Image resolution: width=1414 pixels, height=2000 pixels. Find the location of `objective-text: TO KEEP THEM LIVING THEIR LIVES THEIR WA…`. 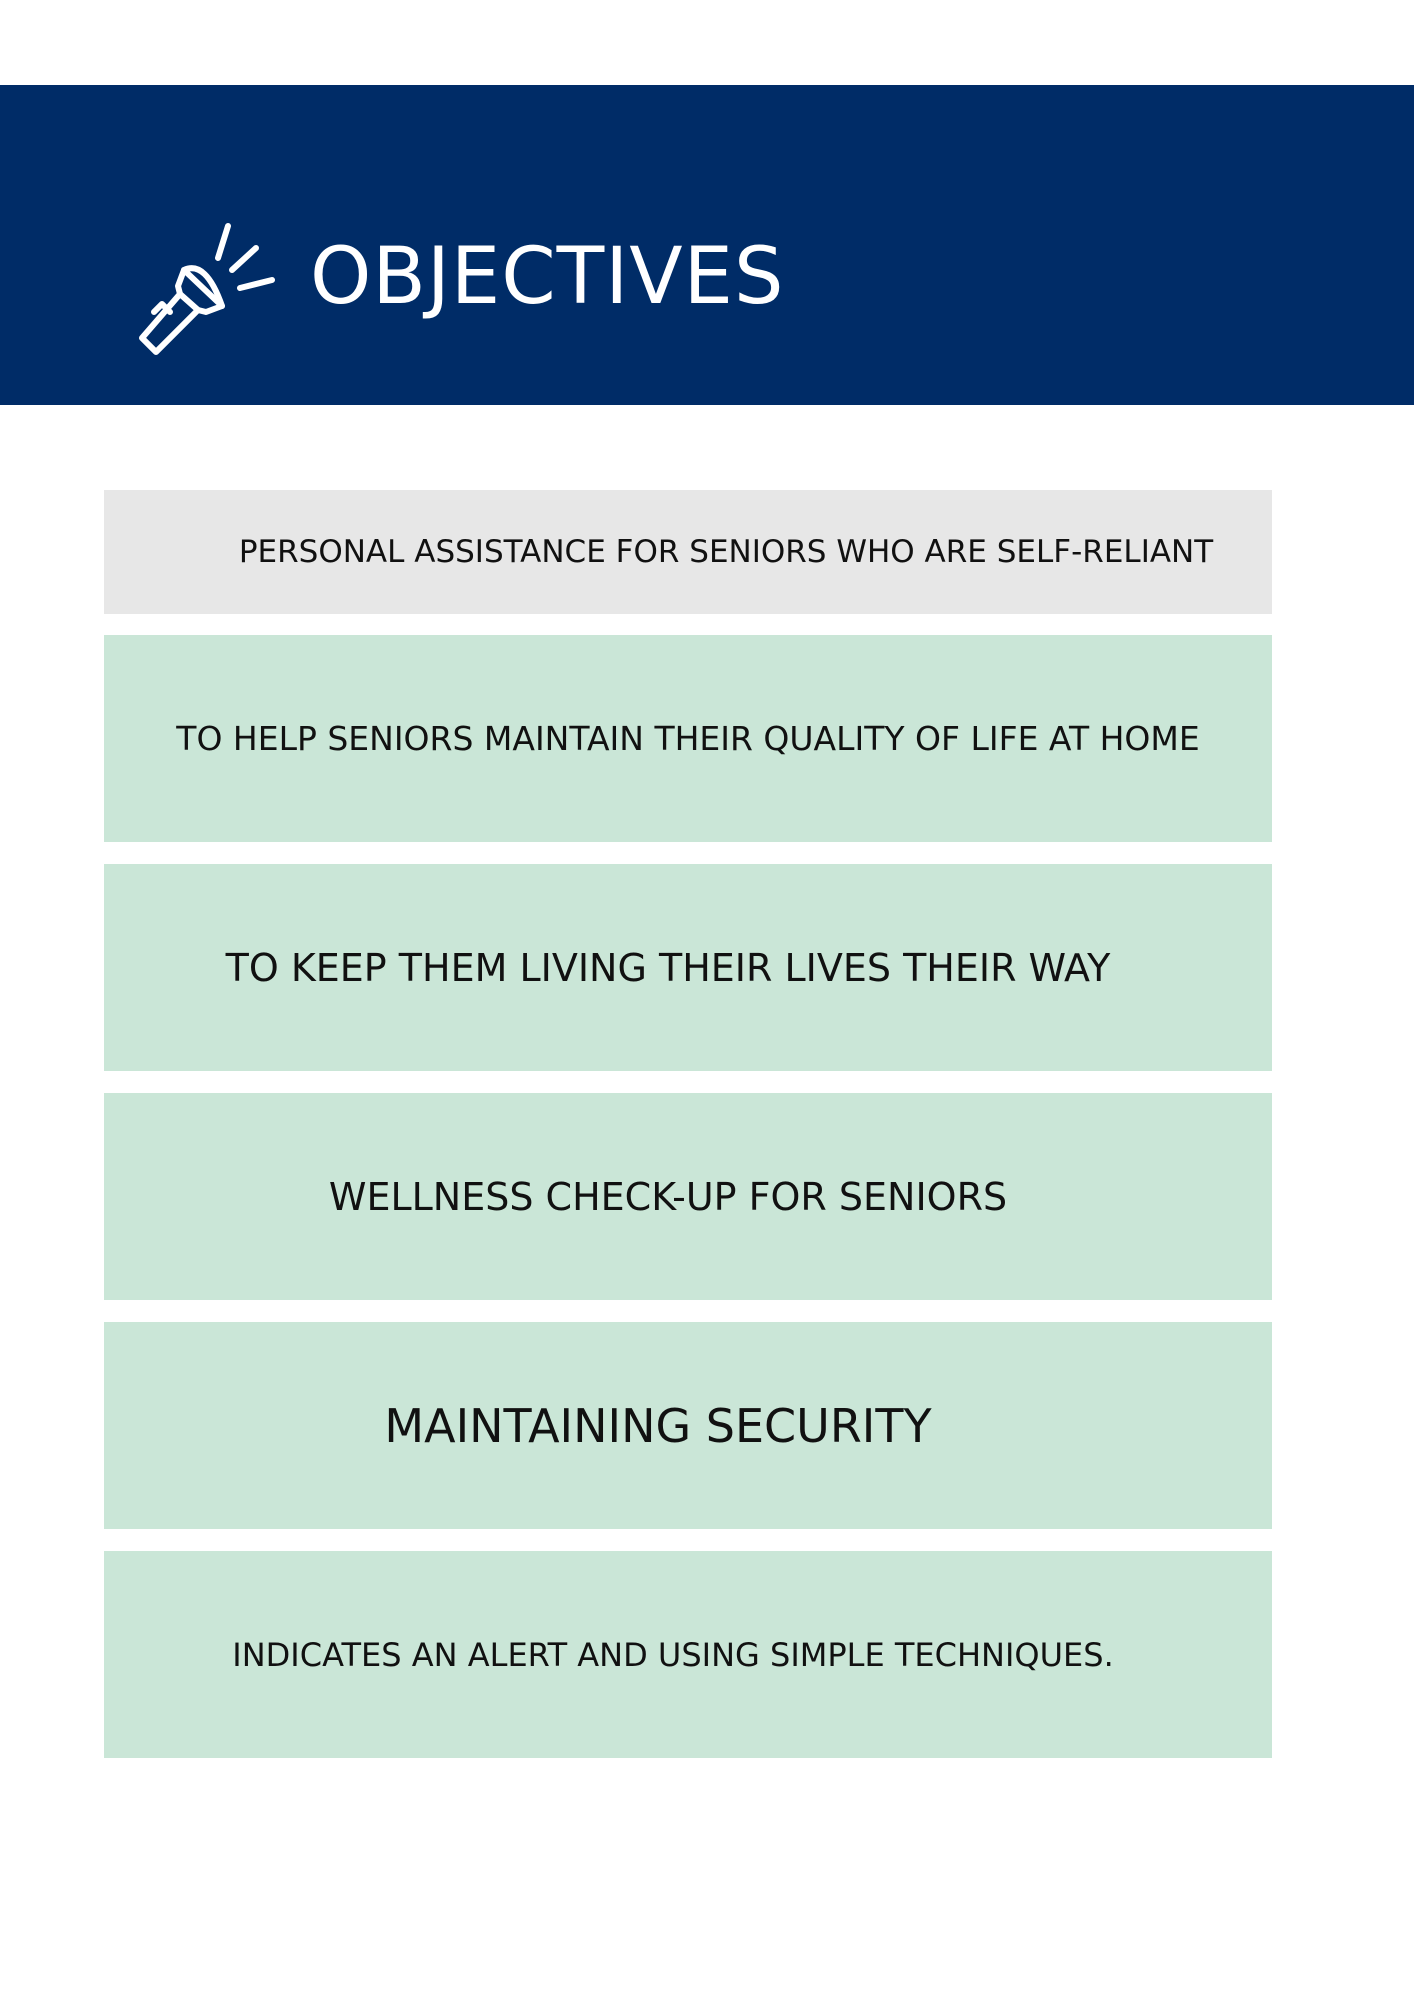

objective-text: TO KEEP THEM LIVING THEIR LIVES THEIR WA… is located at coordinates (668, 967).